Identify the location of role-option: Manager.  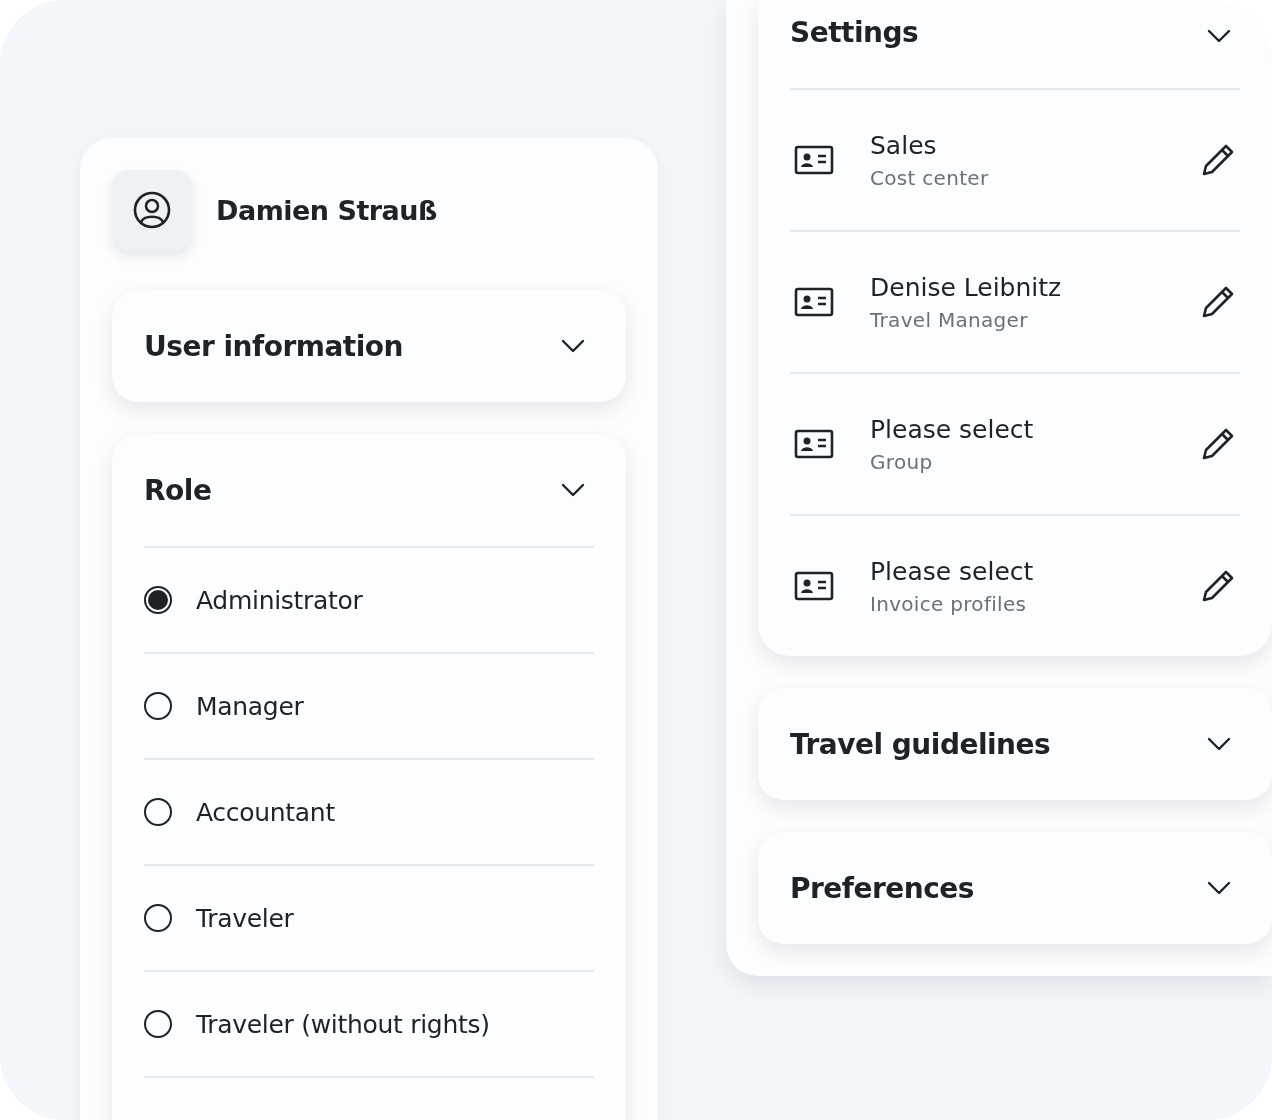
(369, 707).